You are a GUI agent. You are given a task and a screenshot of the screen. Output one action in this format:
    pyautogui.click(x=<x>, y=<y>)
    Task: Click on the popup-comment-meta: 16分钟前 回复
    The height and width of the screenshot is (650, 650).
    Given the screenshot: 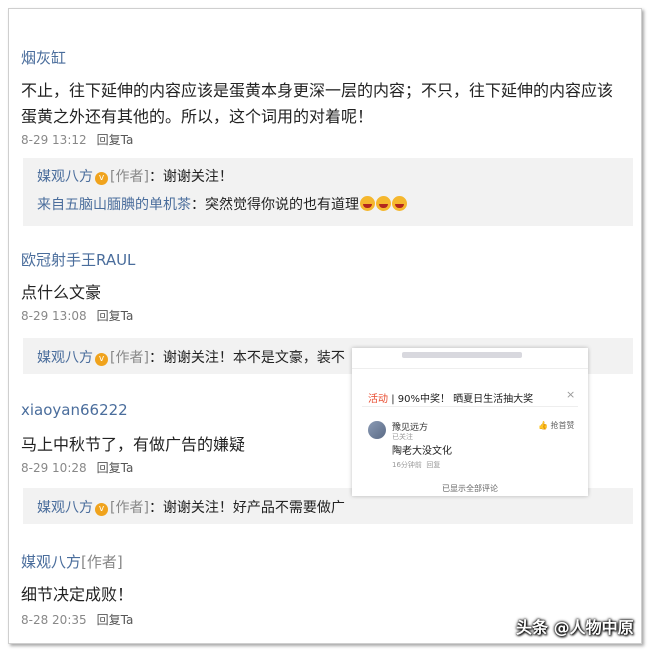 What is the action you would take?
    pyautogui.click(x=416, y=465)
    